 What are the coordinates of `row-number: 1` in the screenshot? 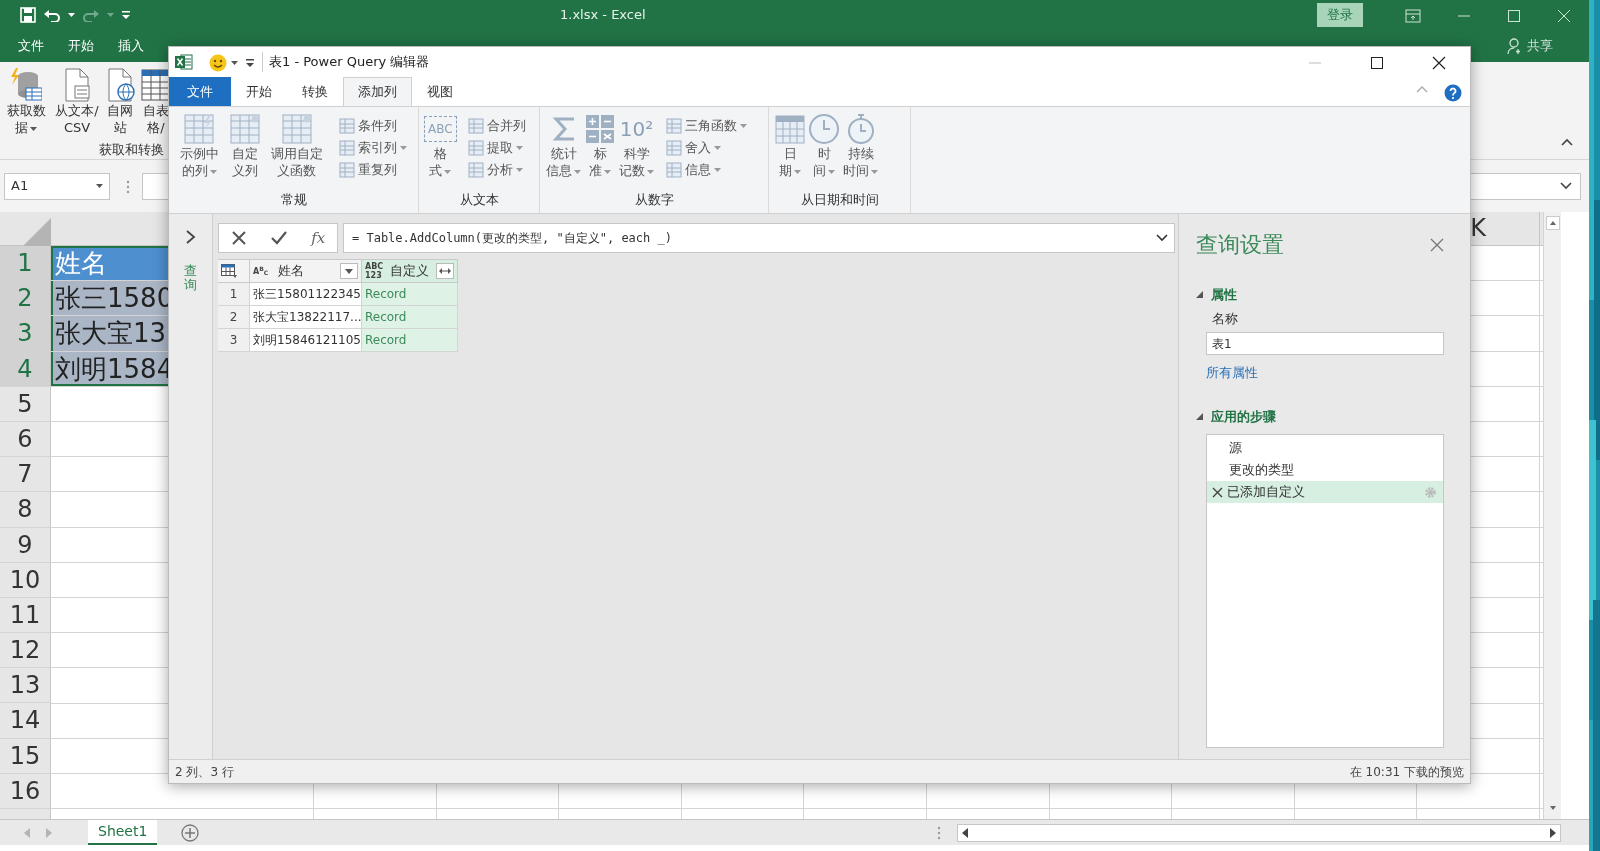 It's located at (234, 294).